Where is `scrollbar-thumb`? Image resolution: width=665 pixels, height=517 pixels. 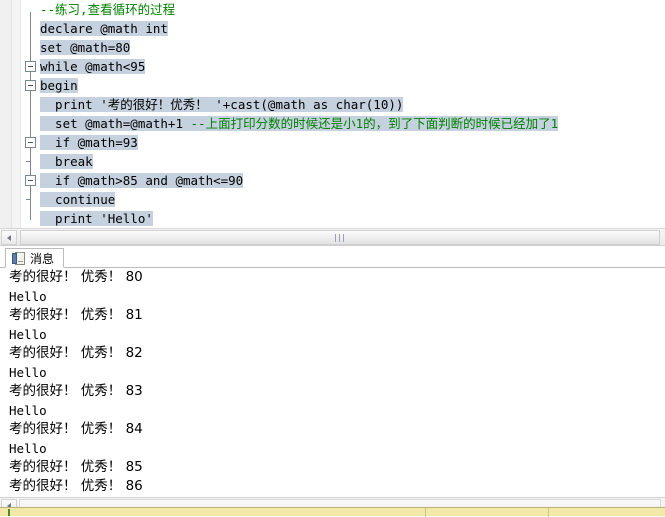 scrollbar-thumb is located at coordinates (340, 237).